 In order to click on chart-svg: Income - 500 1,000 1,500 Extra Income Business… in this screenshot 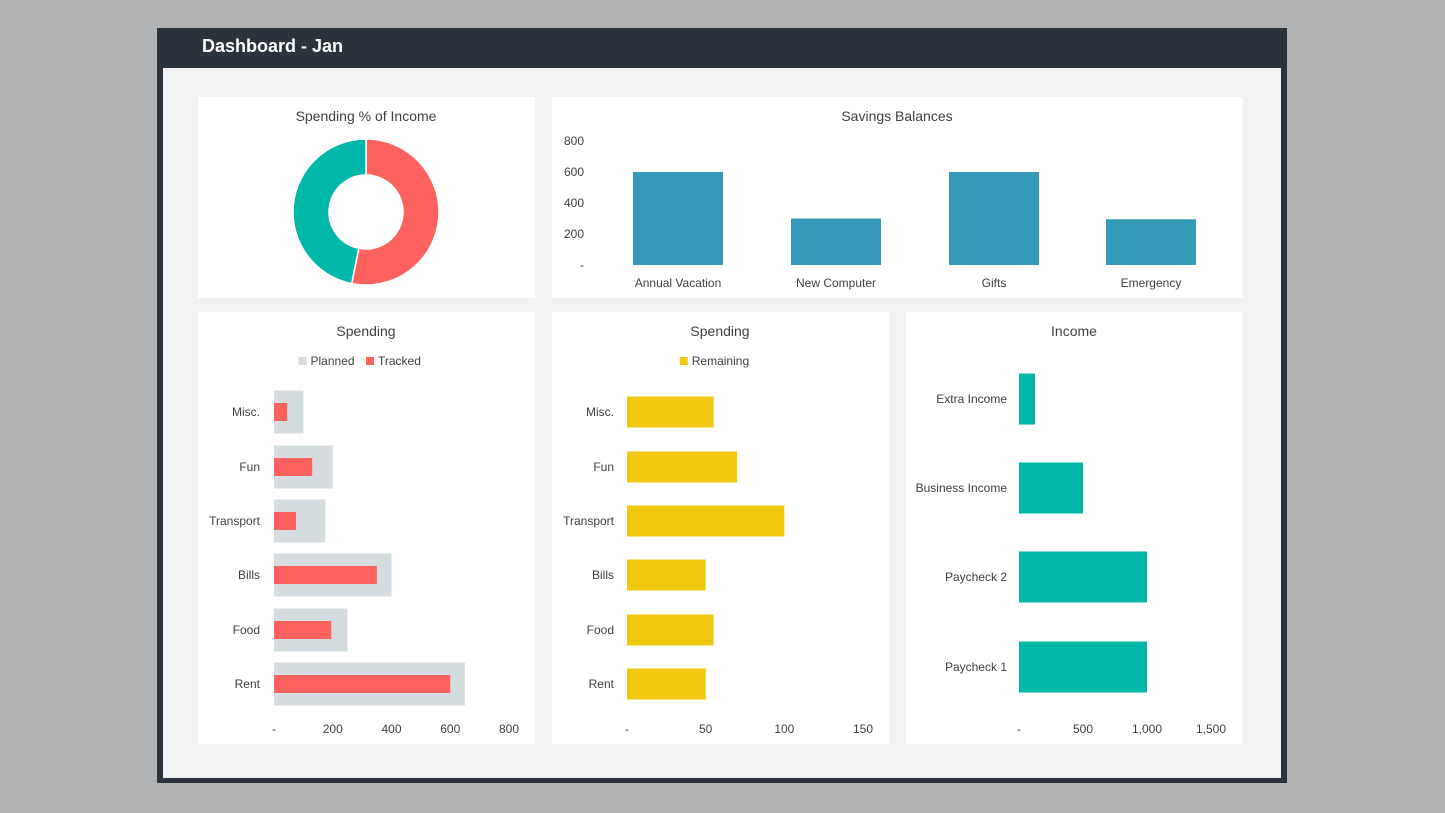, I will do `click(1071, 529)`.